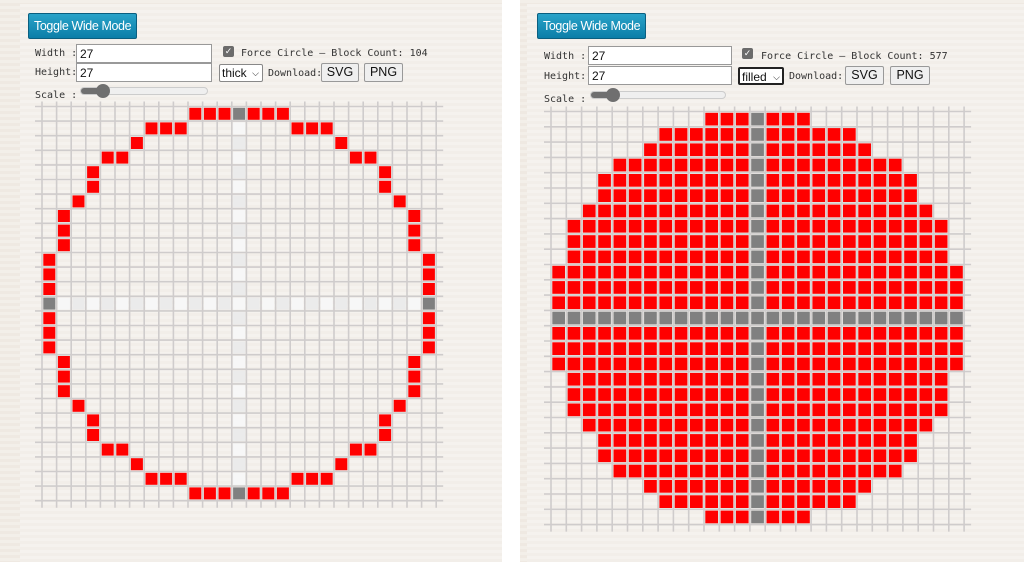 This screenshot has width=1024, height=562. I want to click on mode-select: filled ⌵, so click(761, 76).